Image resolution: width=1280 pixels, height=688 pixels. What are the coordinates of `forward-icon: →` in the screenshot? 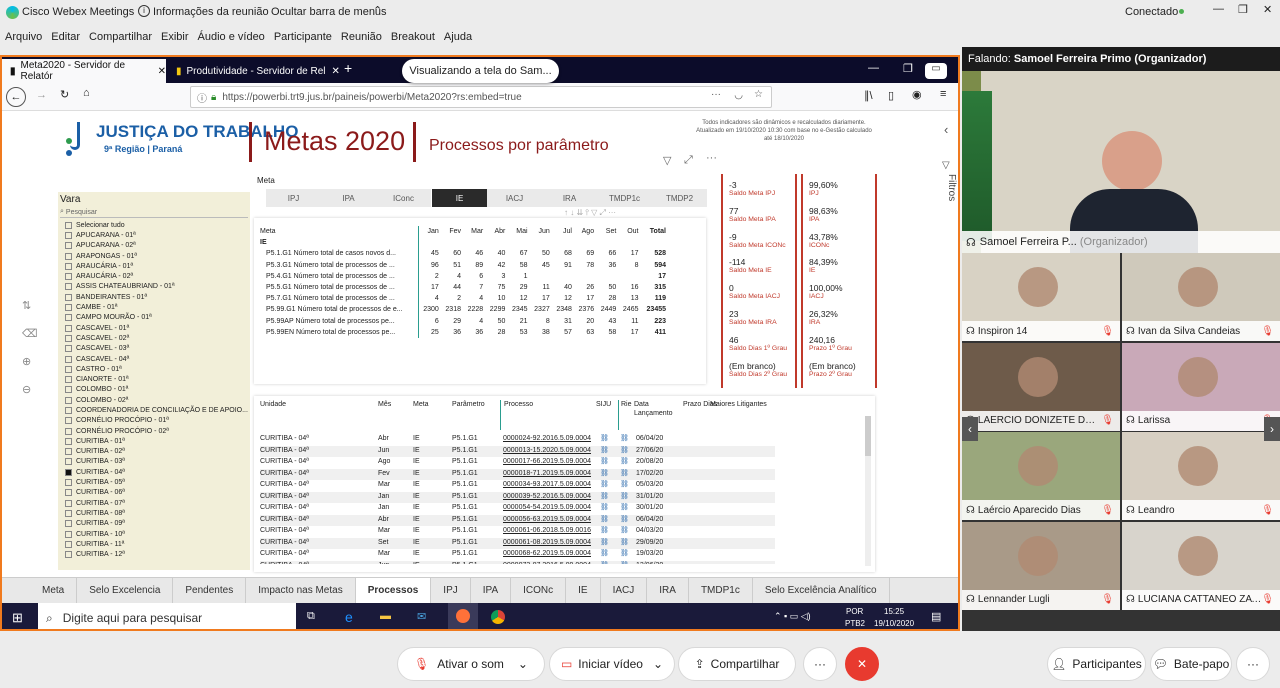 It's located at (41, 95).